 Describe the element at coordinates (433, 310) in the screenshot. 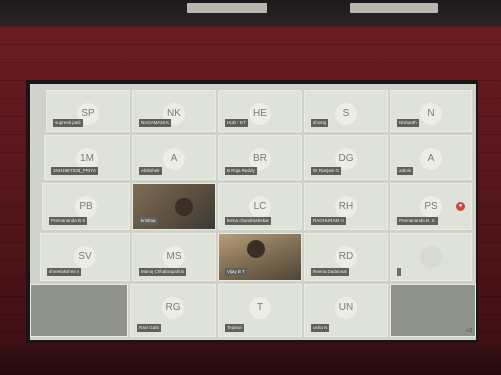

I see `empty-tile: +3` at that location.